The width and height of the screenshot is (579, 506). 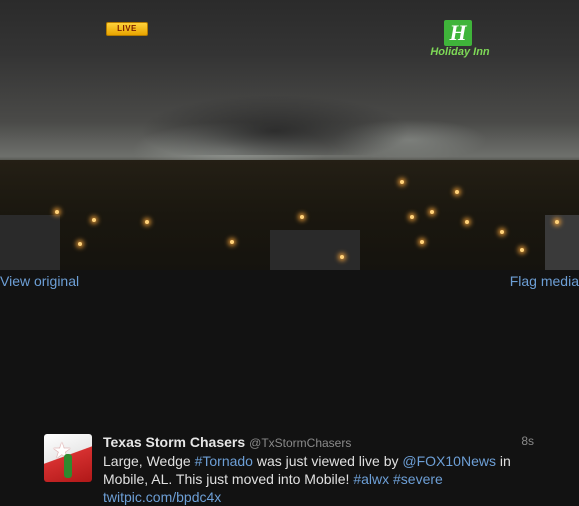 I want to click on tweet-text-segment: was just viewed live by, so click(x=327, y=461).